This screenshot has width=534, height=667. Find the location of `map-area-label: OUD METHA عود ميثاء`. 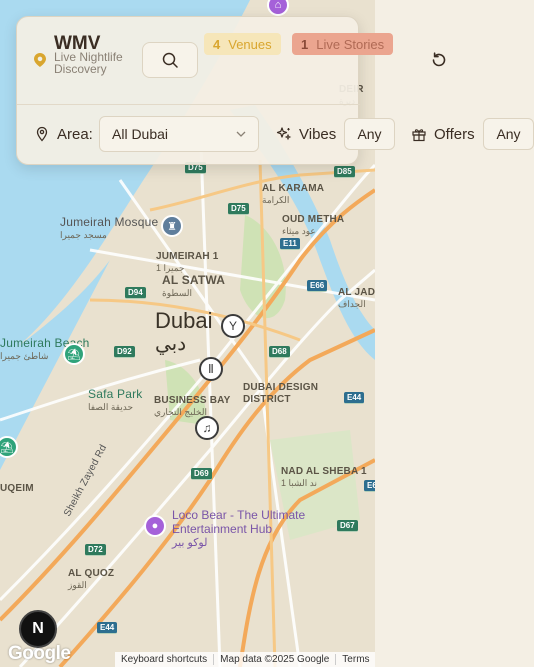

map-area-label: OUD METHA عود ميثاء is located at coordinates (313, 225).